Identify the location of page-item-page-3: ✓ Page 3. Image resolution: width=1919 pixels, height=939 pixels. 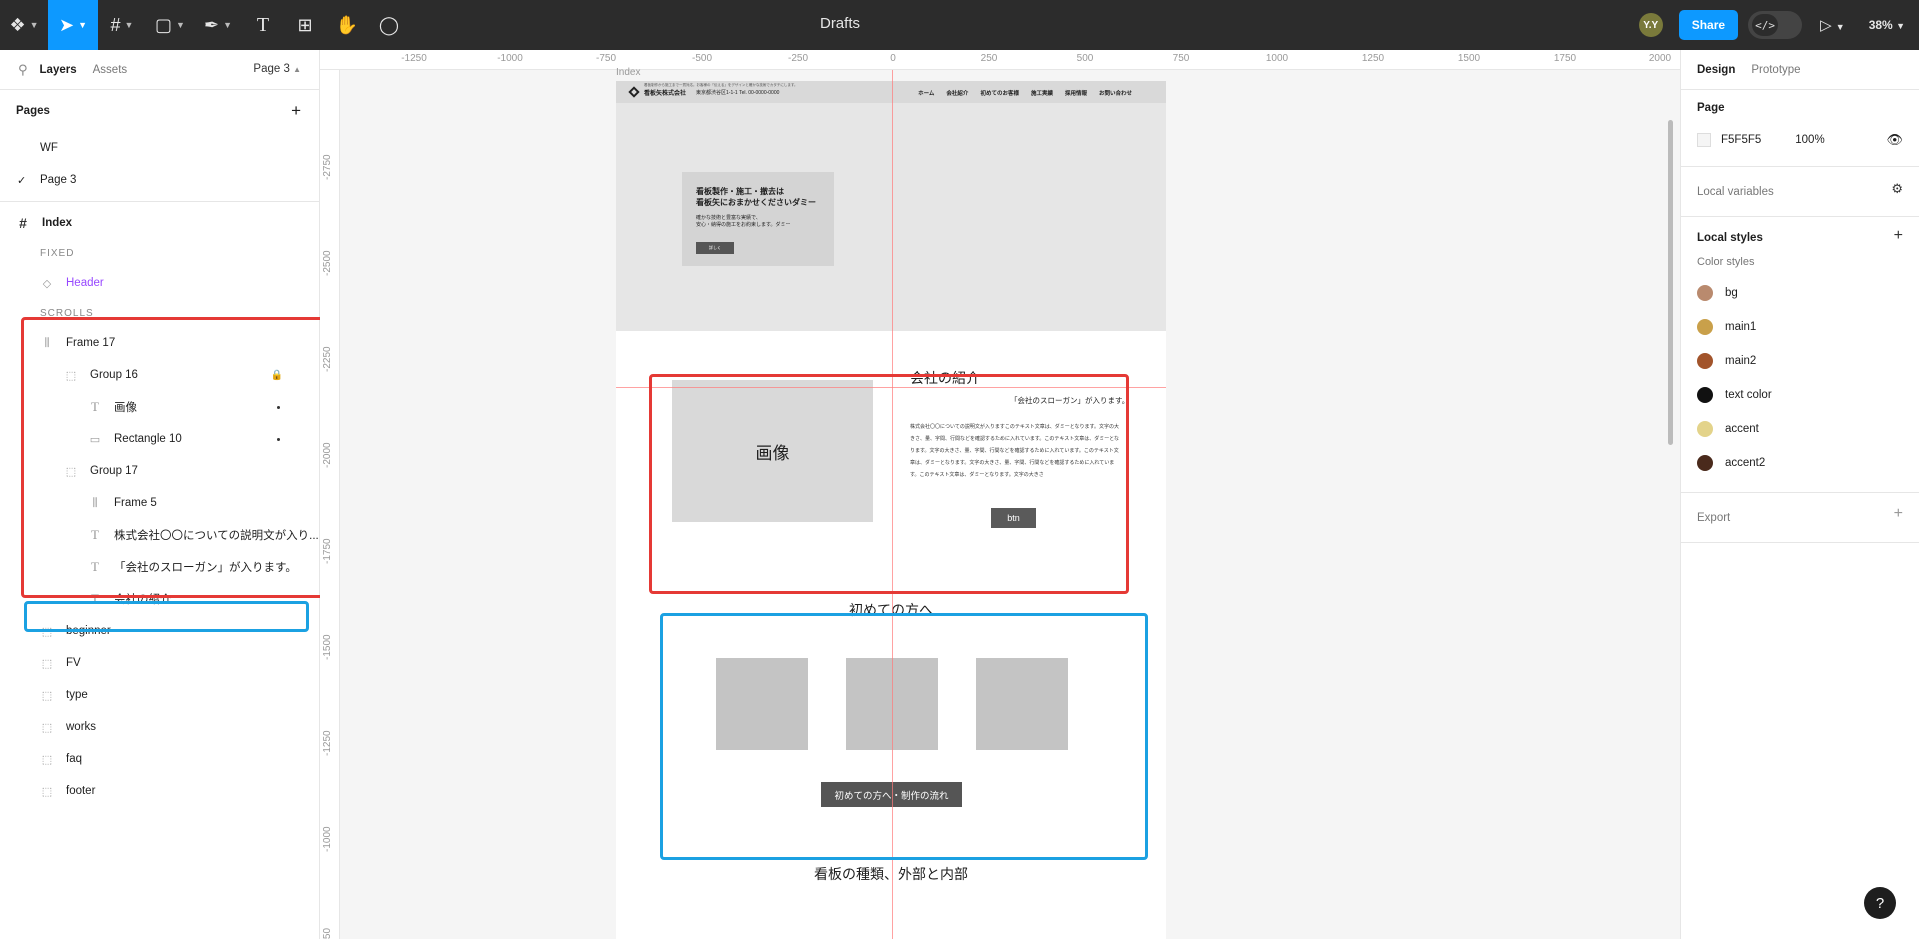
(159, 180).